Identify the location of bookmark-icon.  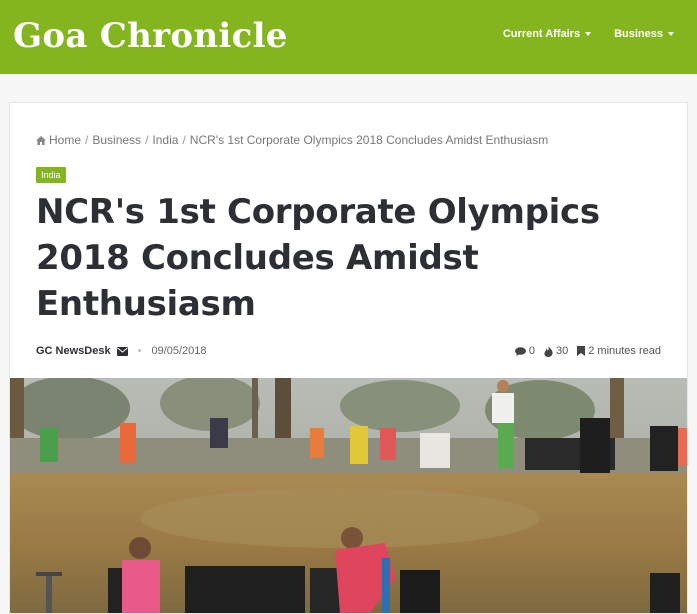
(581, 351).